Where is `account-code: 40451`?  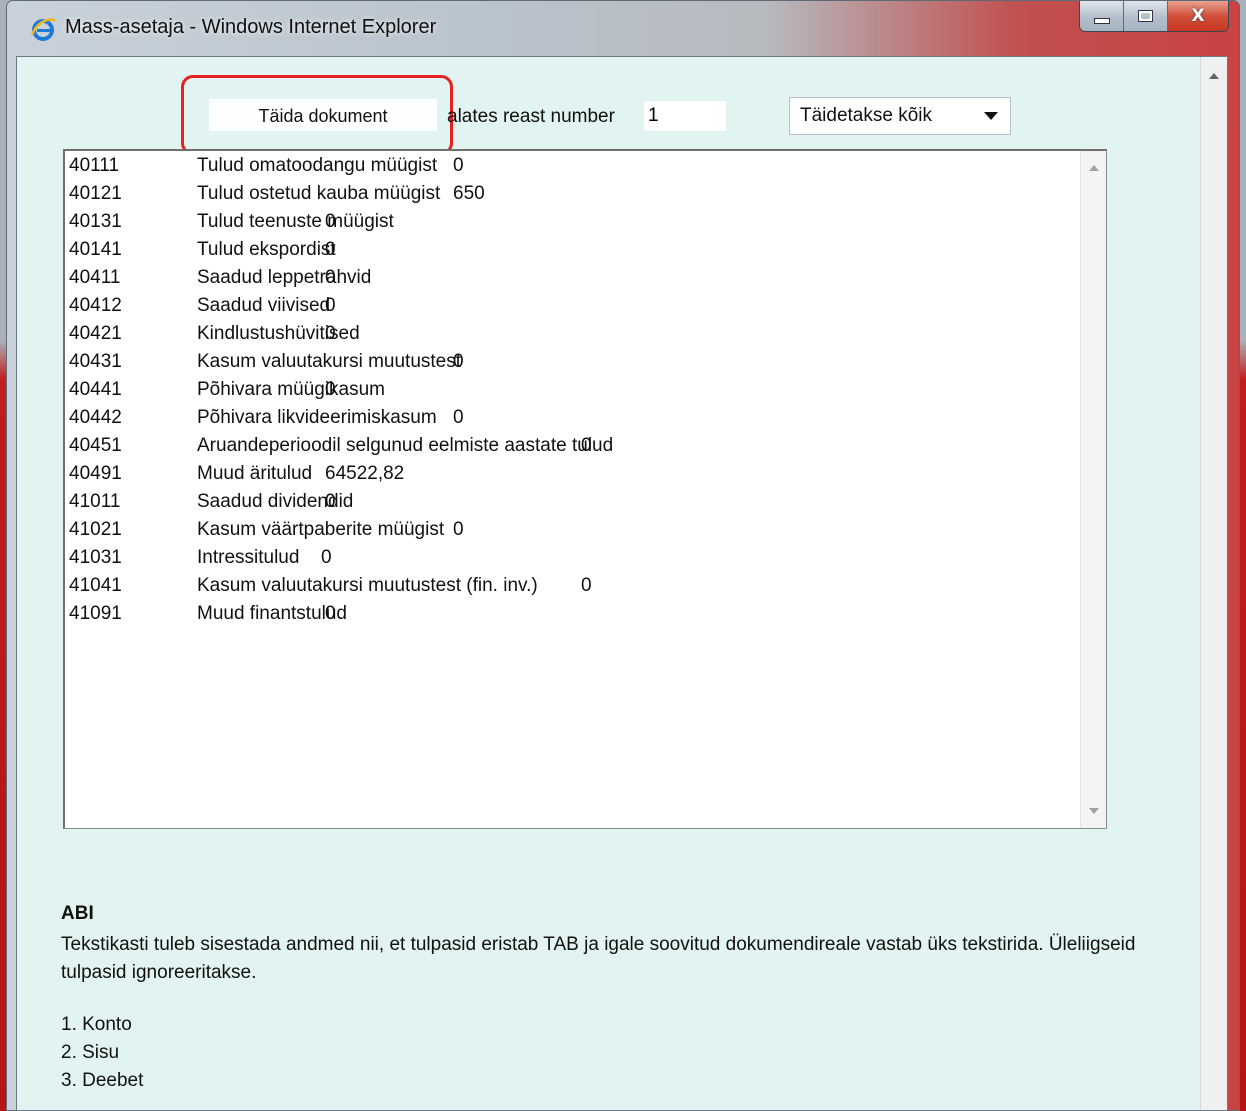 account-code: 40451 is located at coordinates (95, 445).